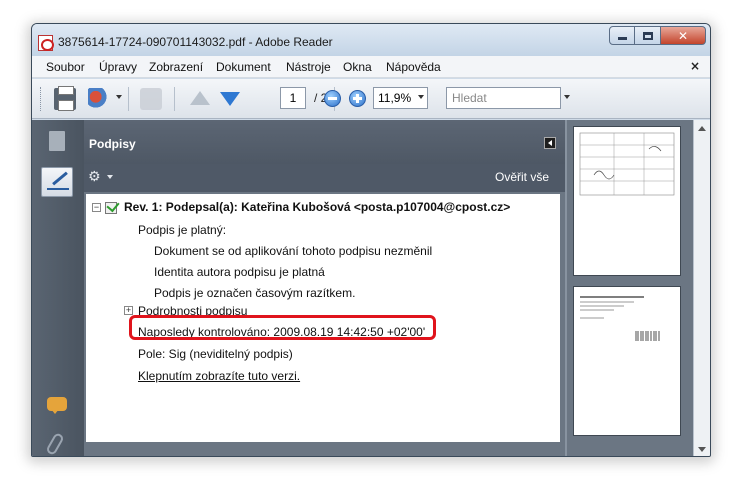 The image size is (747, 493). What do you see at coordinates (41, 99) in the screenshot?
I see `toolbar-grip` at bounding box center [41, 99].